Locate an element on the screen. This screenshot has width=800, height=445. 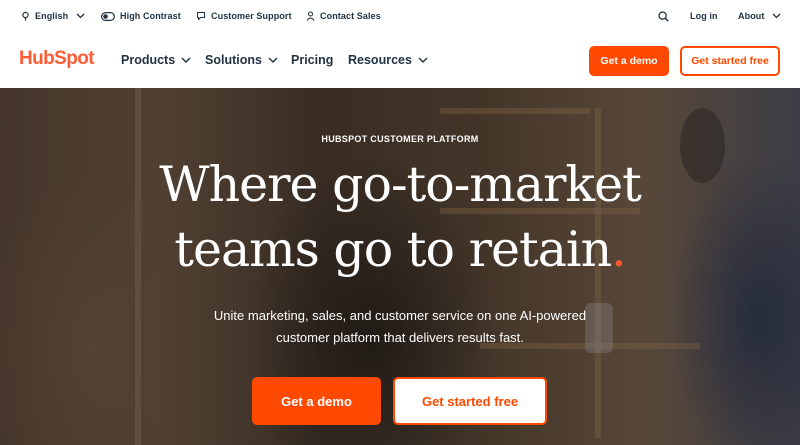
language-label: English is located at coordinates (52, 16).